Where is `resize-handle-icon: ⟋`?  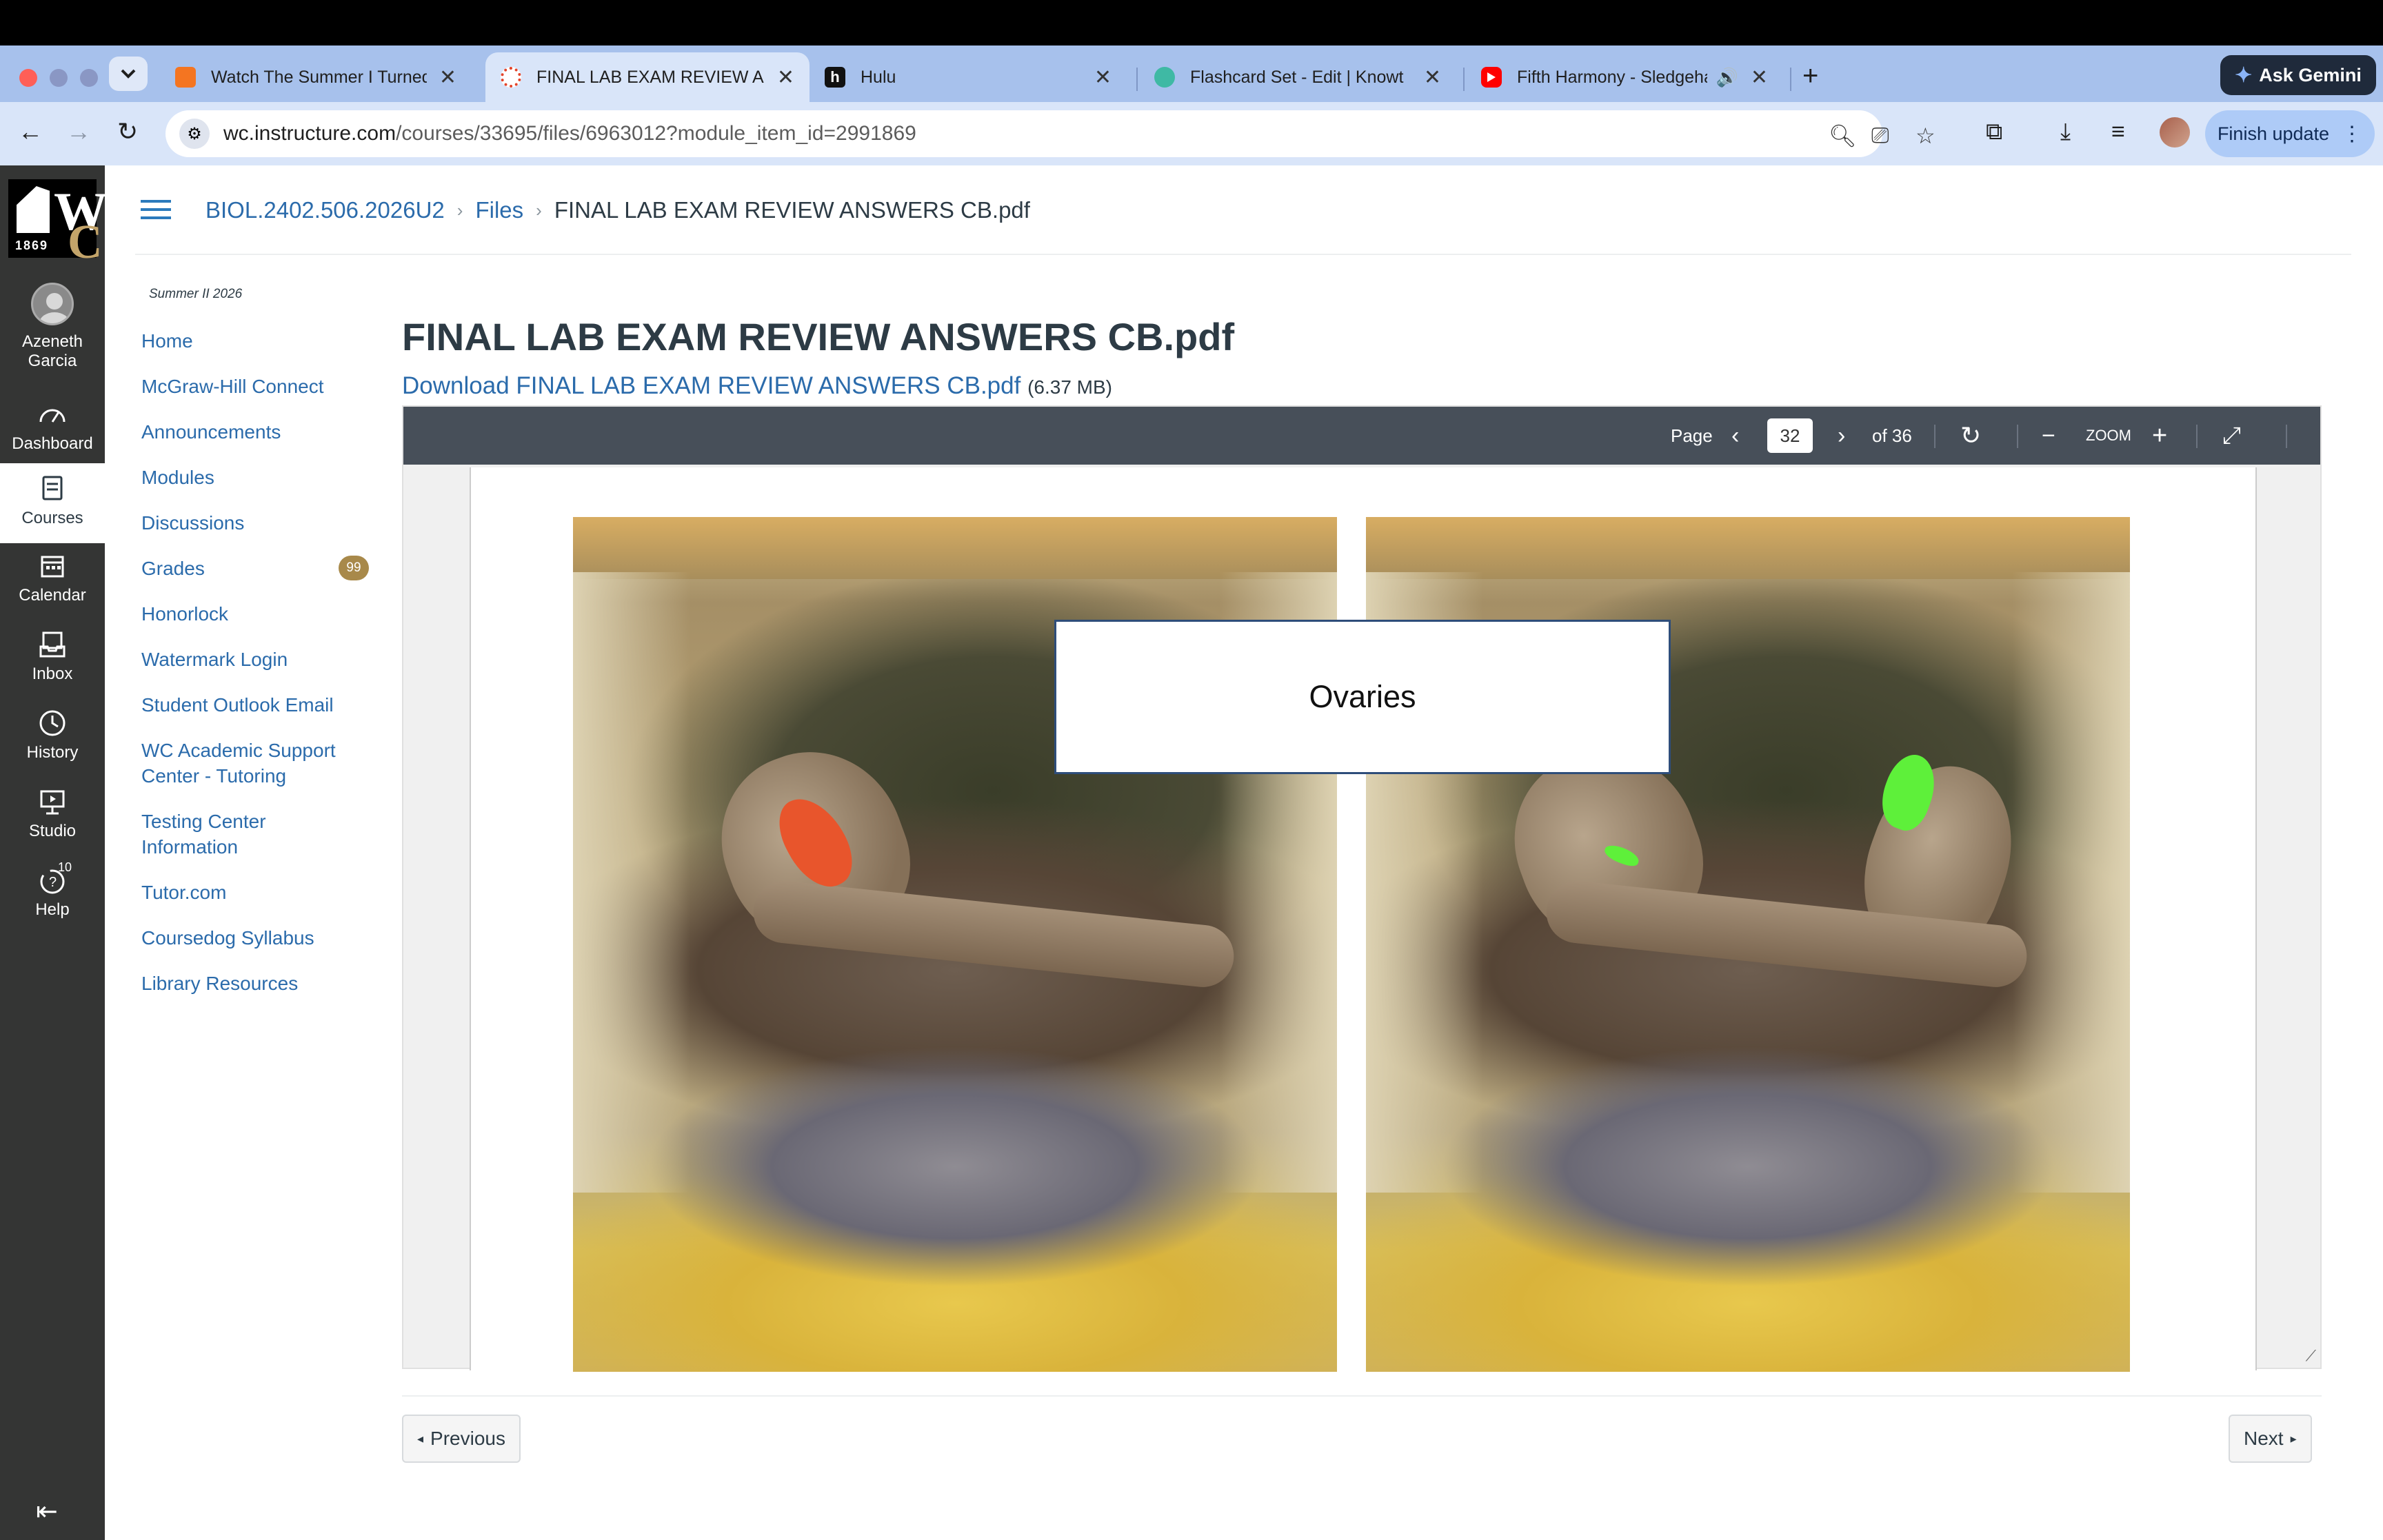
resize-handle-icon: ⟋ is located at coordinates (2311, 1356).